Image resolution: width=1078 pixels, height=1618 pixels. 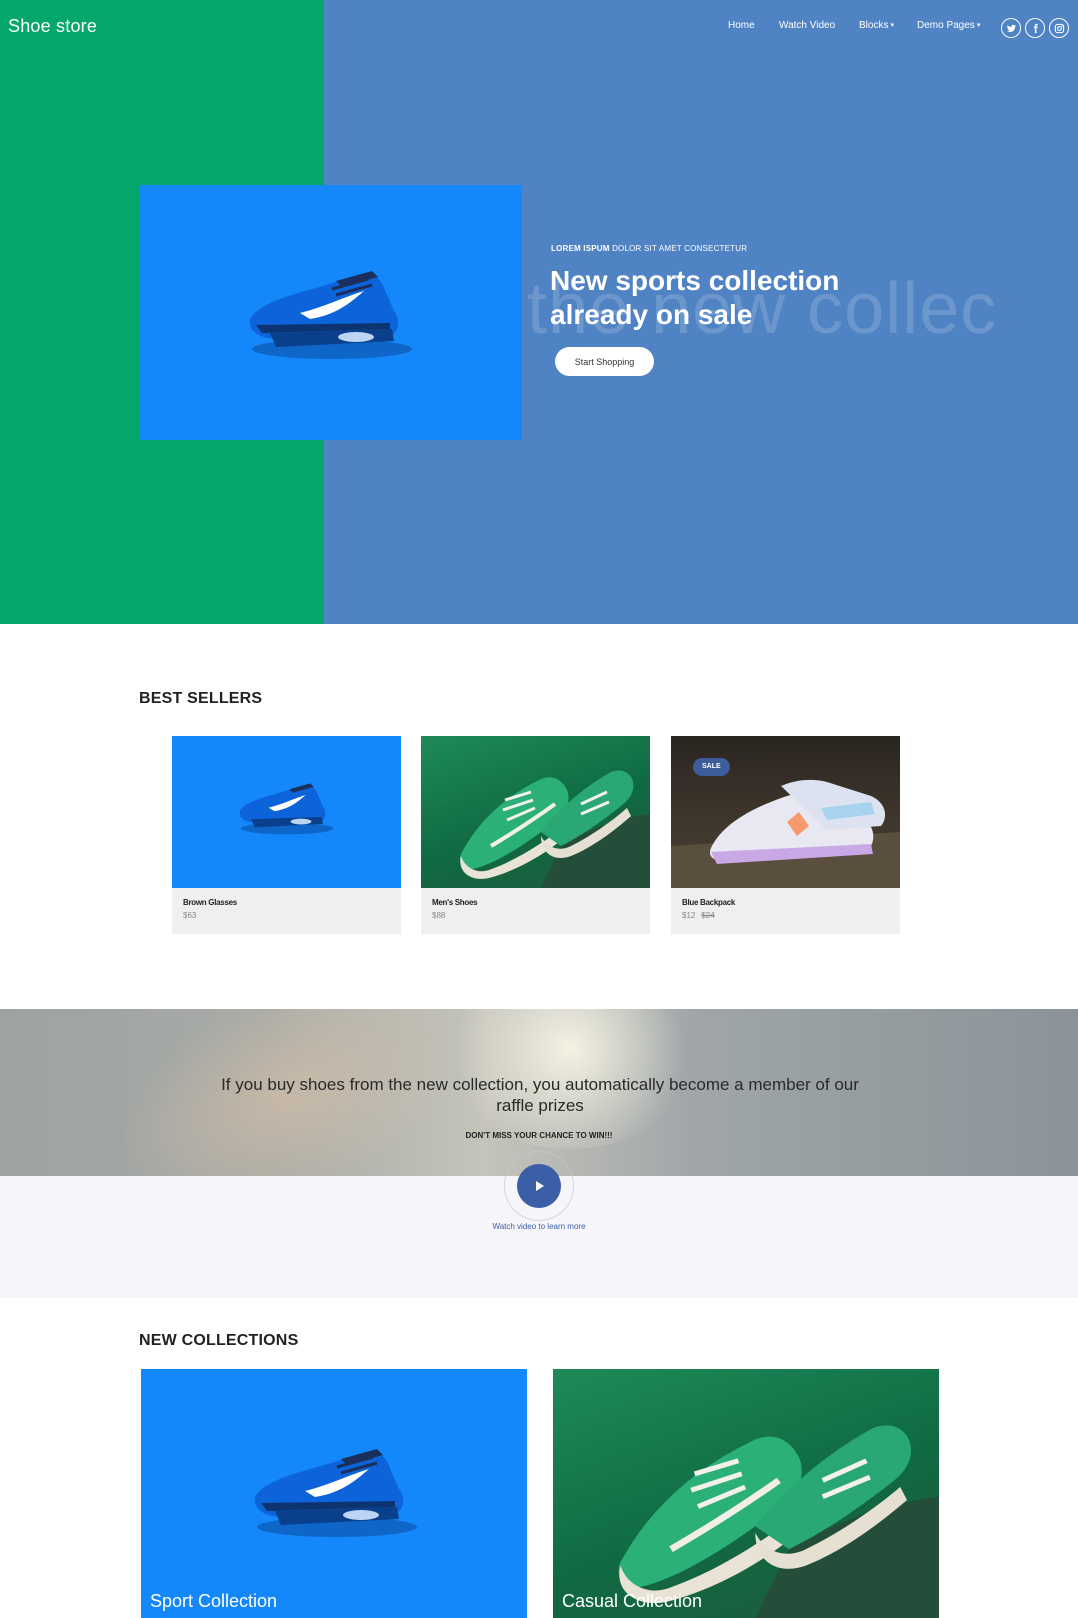 I want to click on nav-watch-video: Watch Video, so click(x=807, y=25).